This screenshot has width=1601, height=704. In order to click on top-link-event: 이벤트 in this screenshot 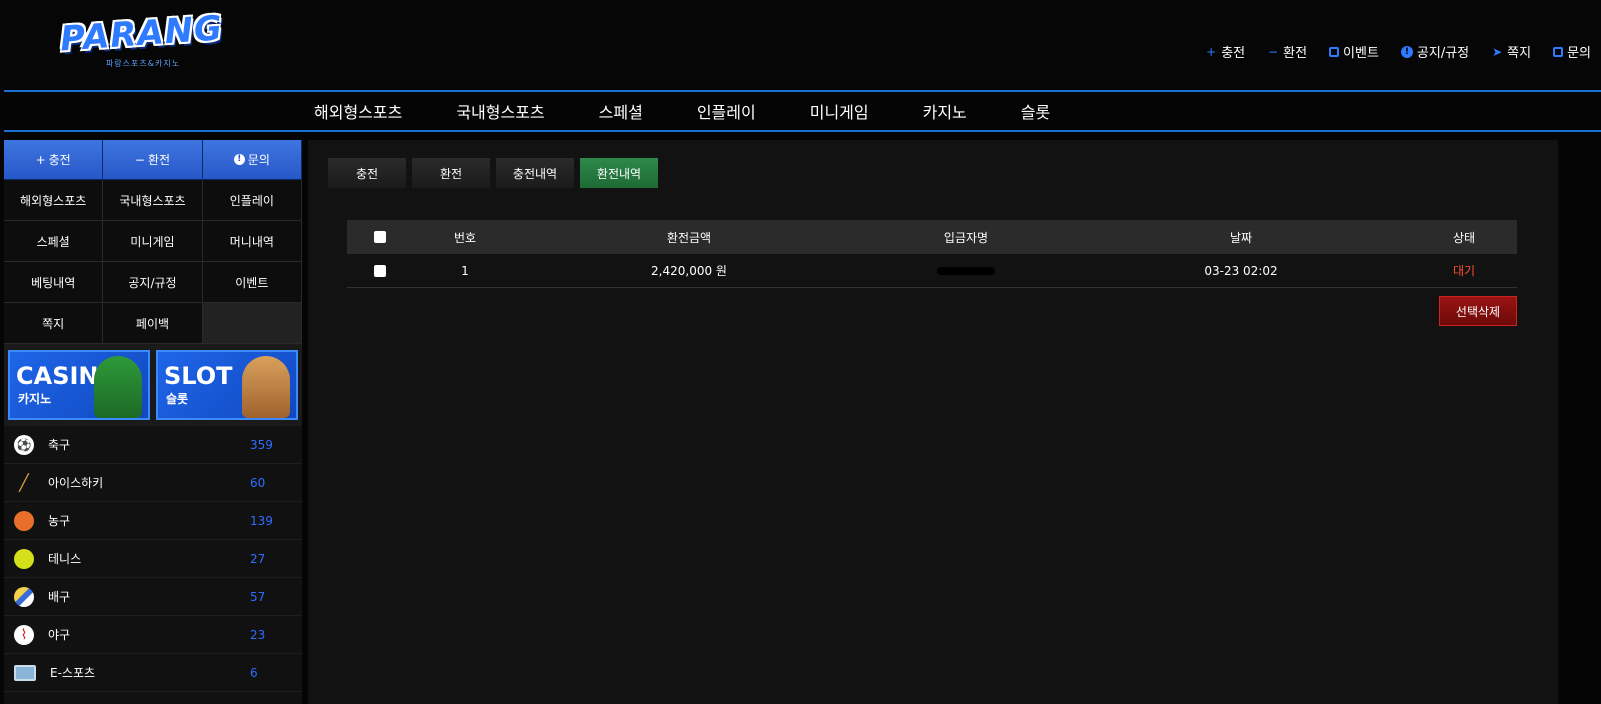, I will do `click(1354, 51)`.